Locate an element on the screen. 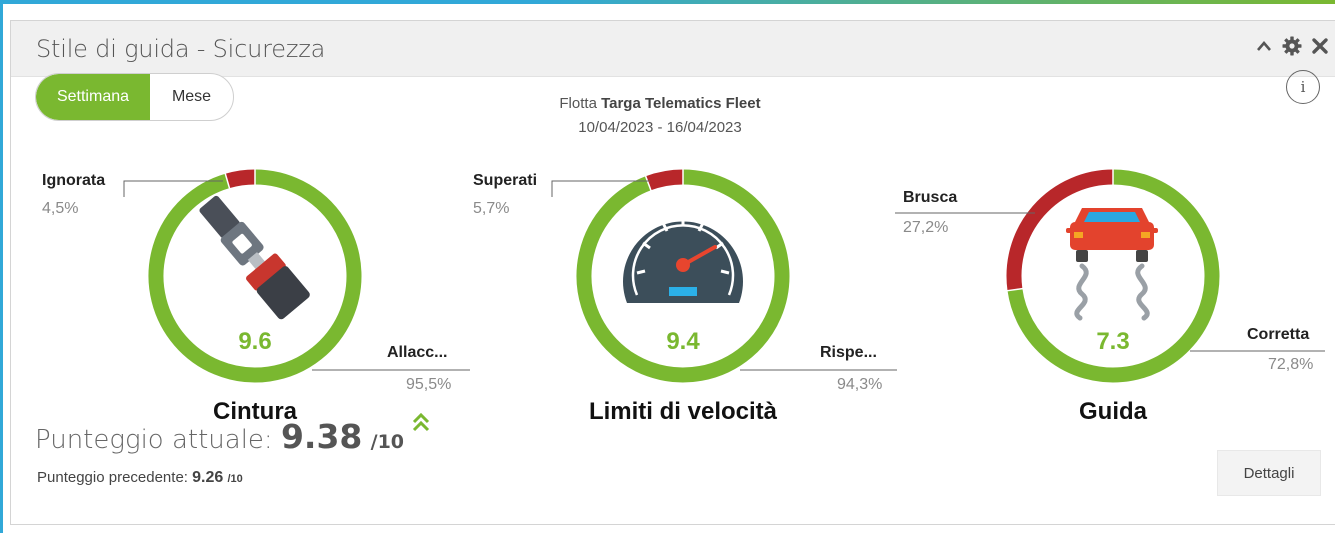 The height and width of the screenshot is (533, 1335). previous-score-label: Punteggio precedente: is located at coordinates (112, 477).